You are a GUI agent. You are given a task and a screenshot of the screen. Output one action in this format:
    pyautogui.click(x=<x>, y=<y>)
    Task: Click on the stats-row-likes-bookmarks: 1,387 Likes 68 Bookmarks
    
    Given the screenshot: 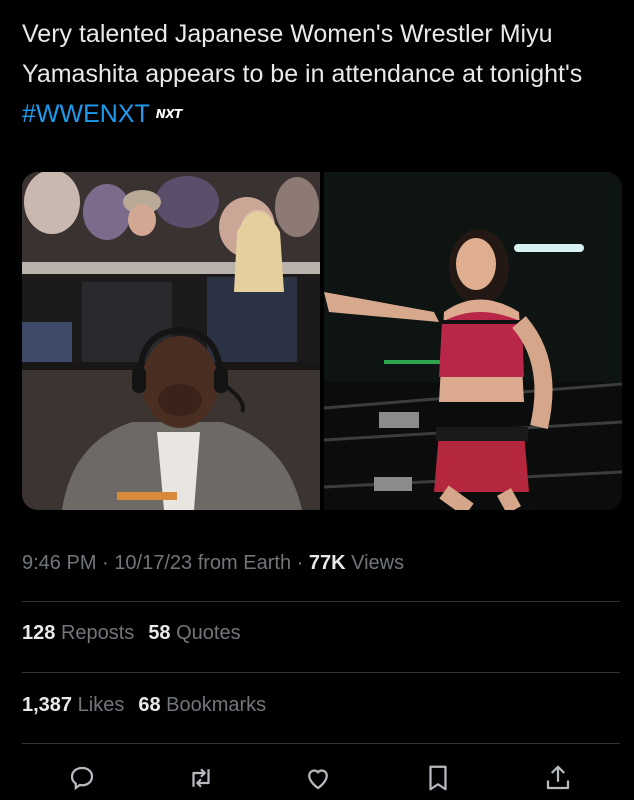 What is the action you would take?
    pyautogui.click(x=144, y=705)
    